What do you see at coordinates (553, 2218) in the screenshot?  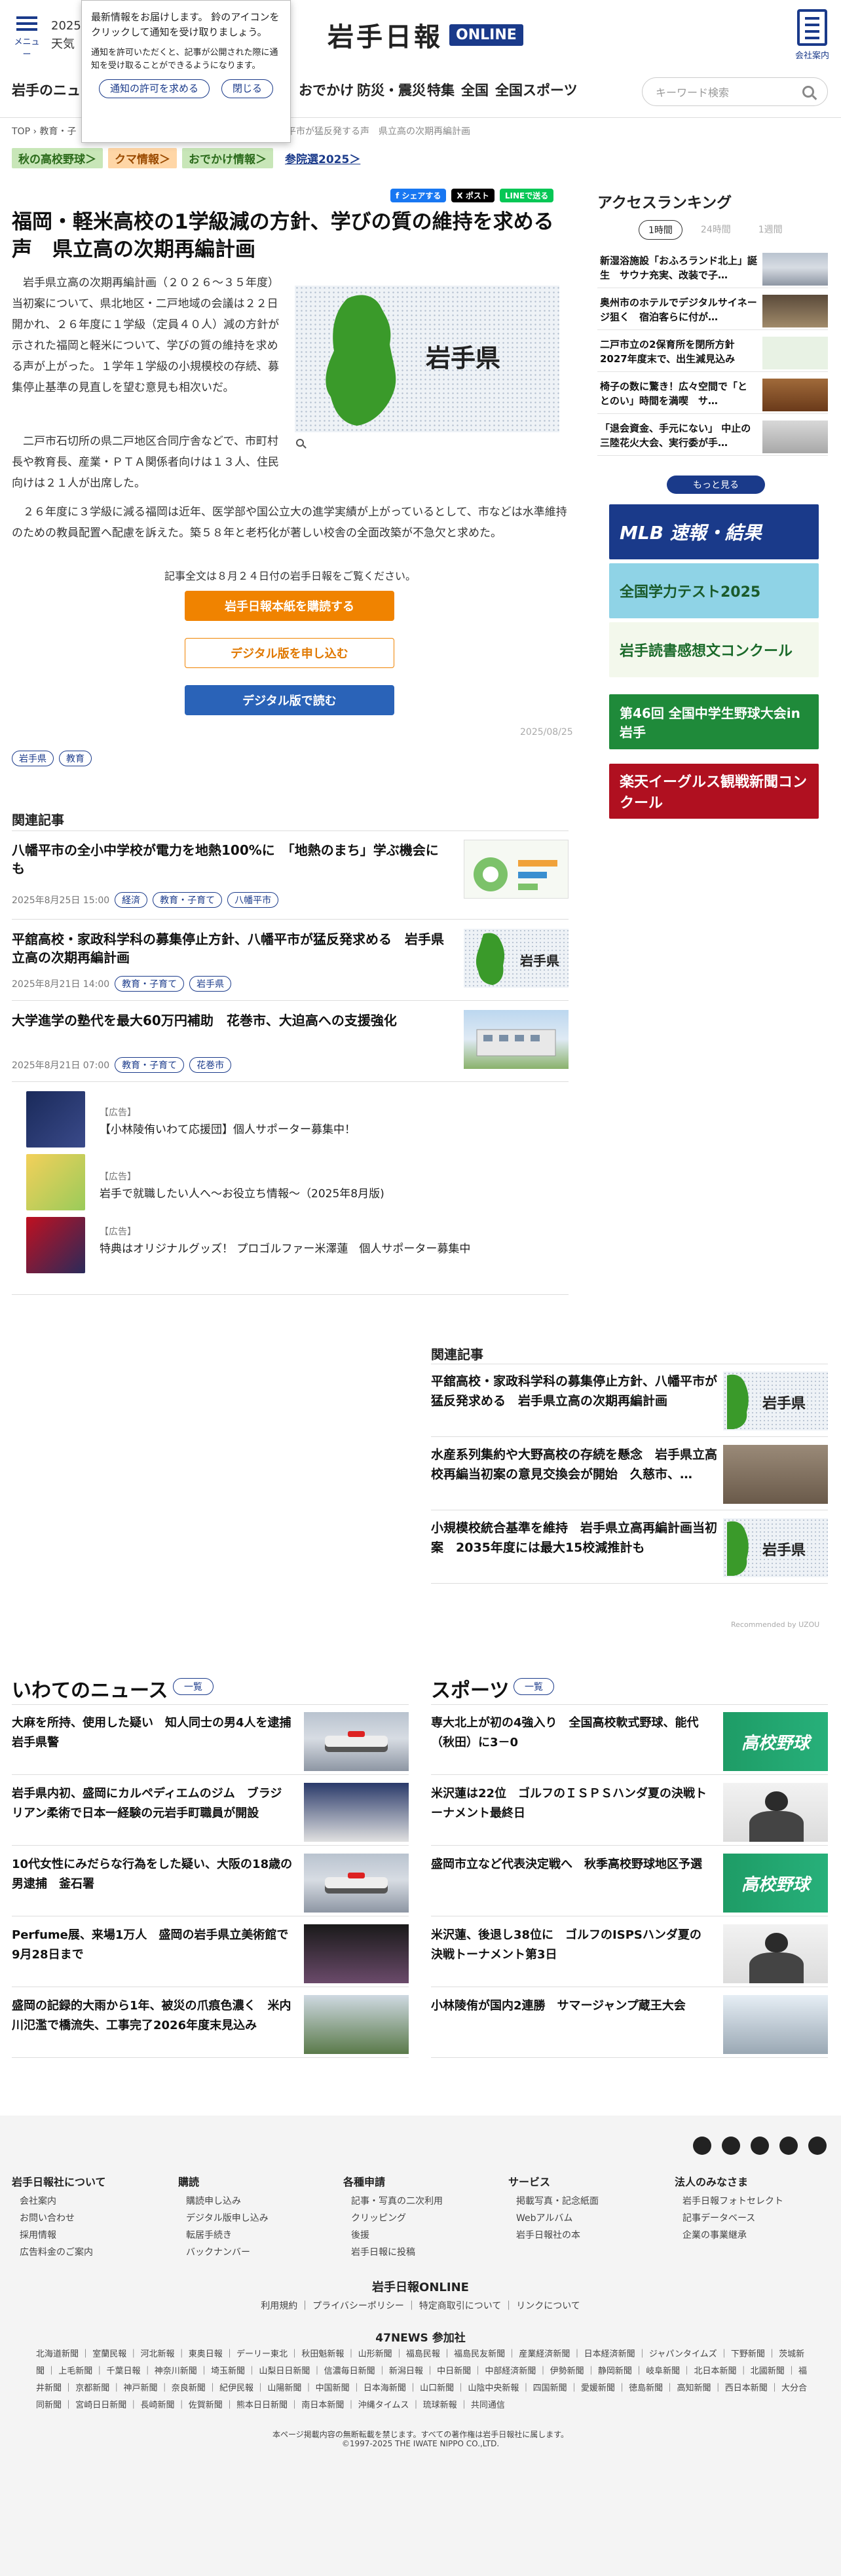 I see `footer-link: Webアルバム` at bounding box center [553, 2218].